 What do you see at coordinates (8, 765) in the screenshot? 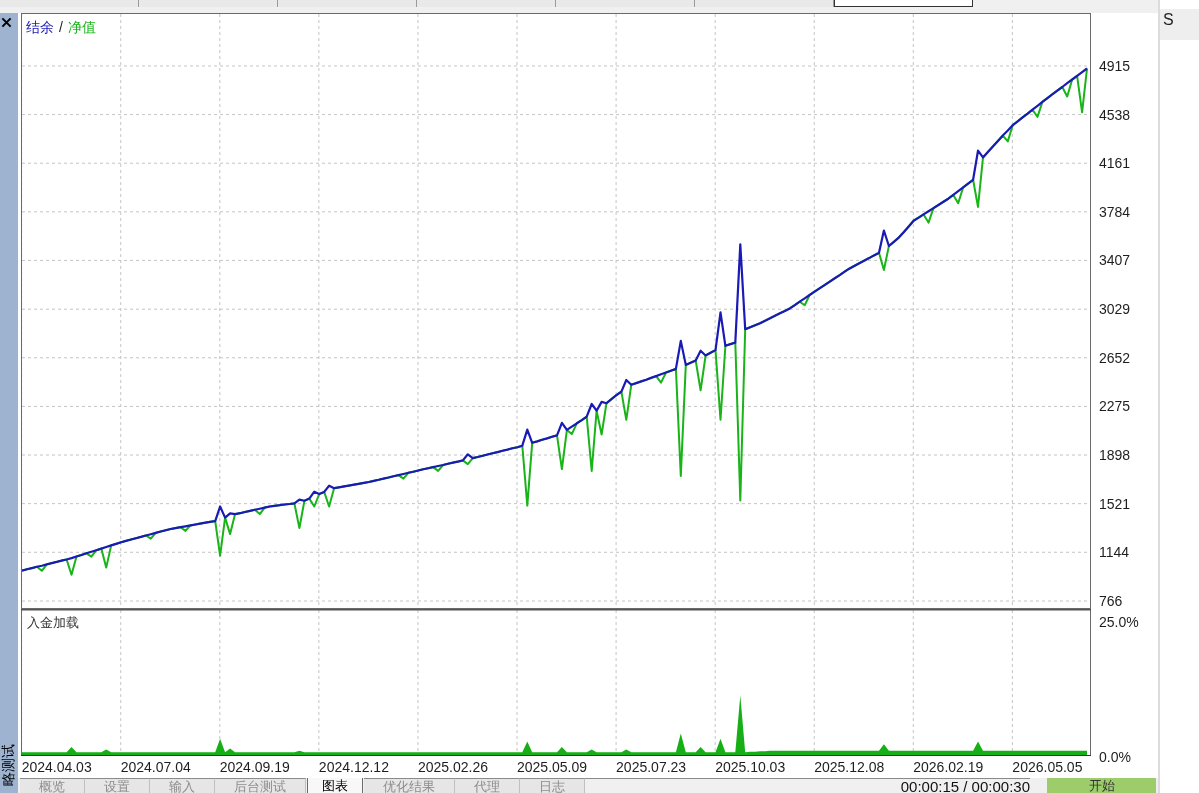
I see `side-label: 略测试` at bounding box center [8, 765].